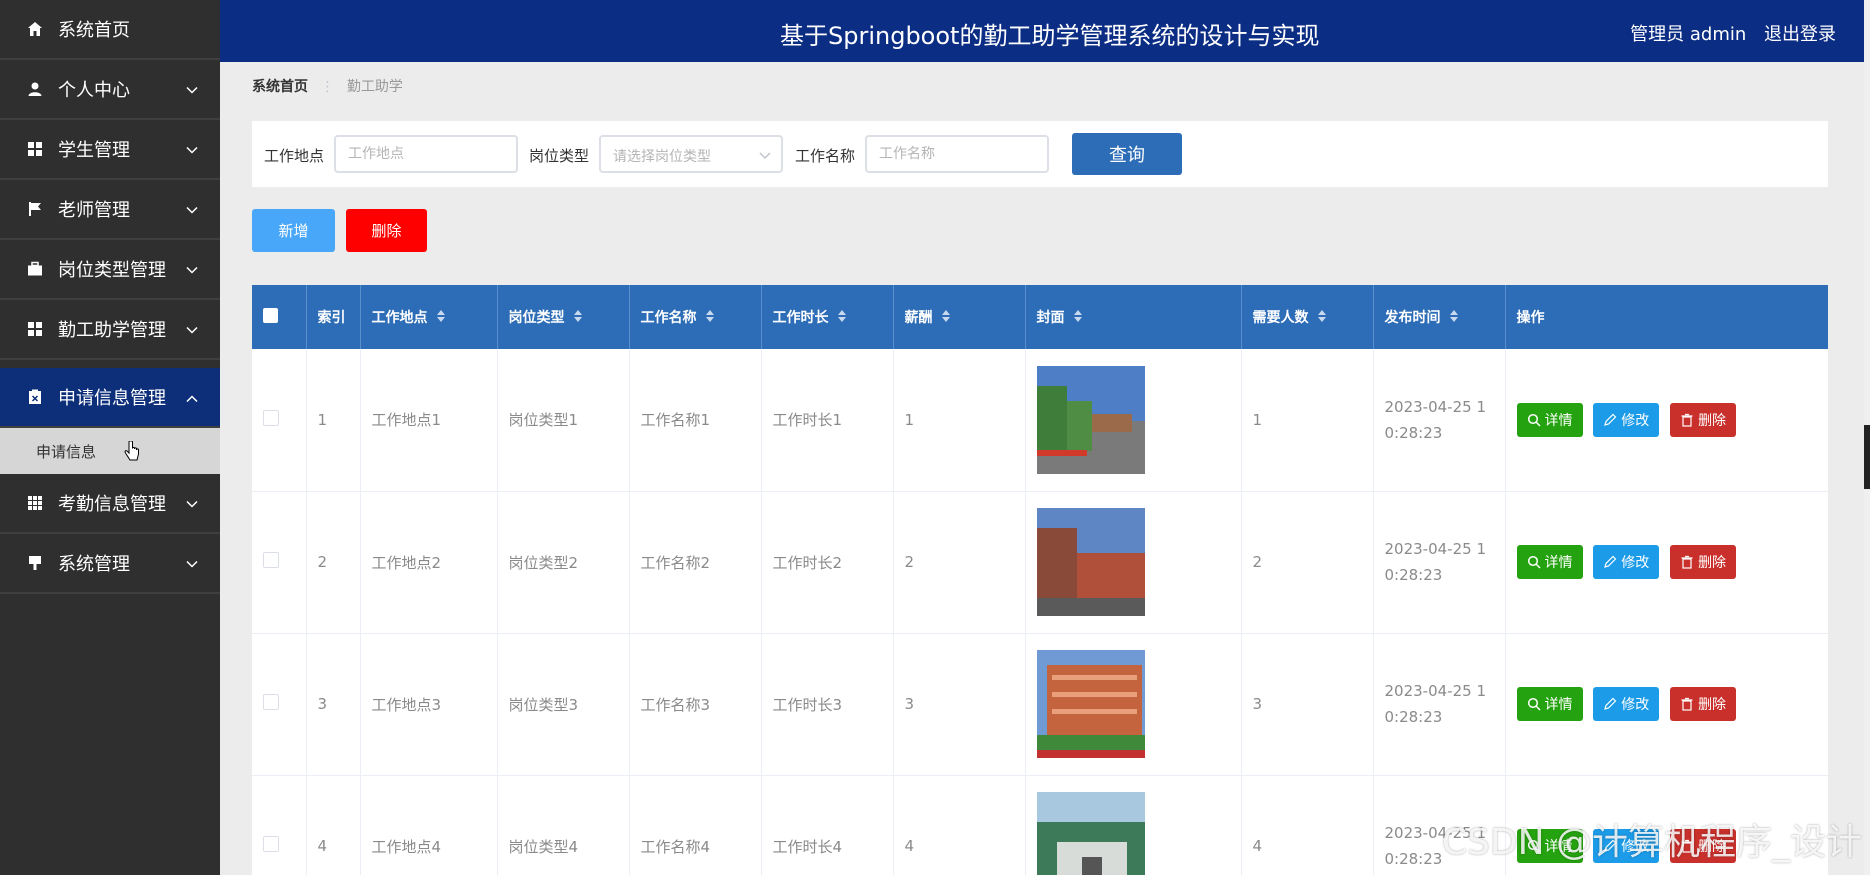  Describe the element at coordinates (825, 156) in the screenshot. I see `job-name-label: 工作名称` at that location.